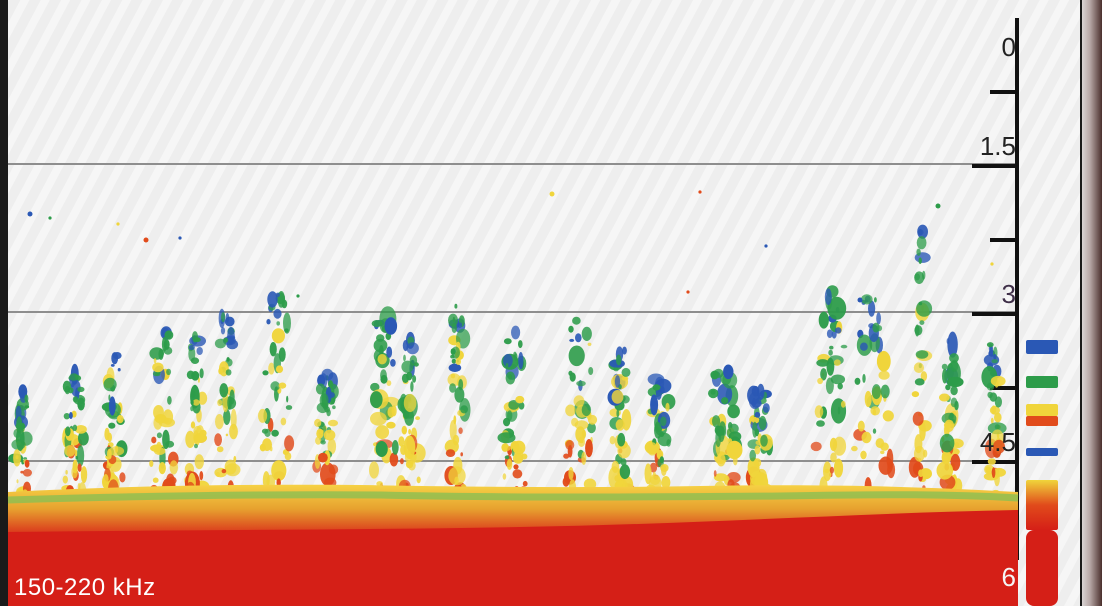 The image size is (1102, 606). What do you see at coordinates (1042, 382) in the screenshot?
I see `legend-weak-swatch` at bounding box center [1042, 382].